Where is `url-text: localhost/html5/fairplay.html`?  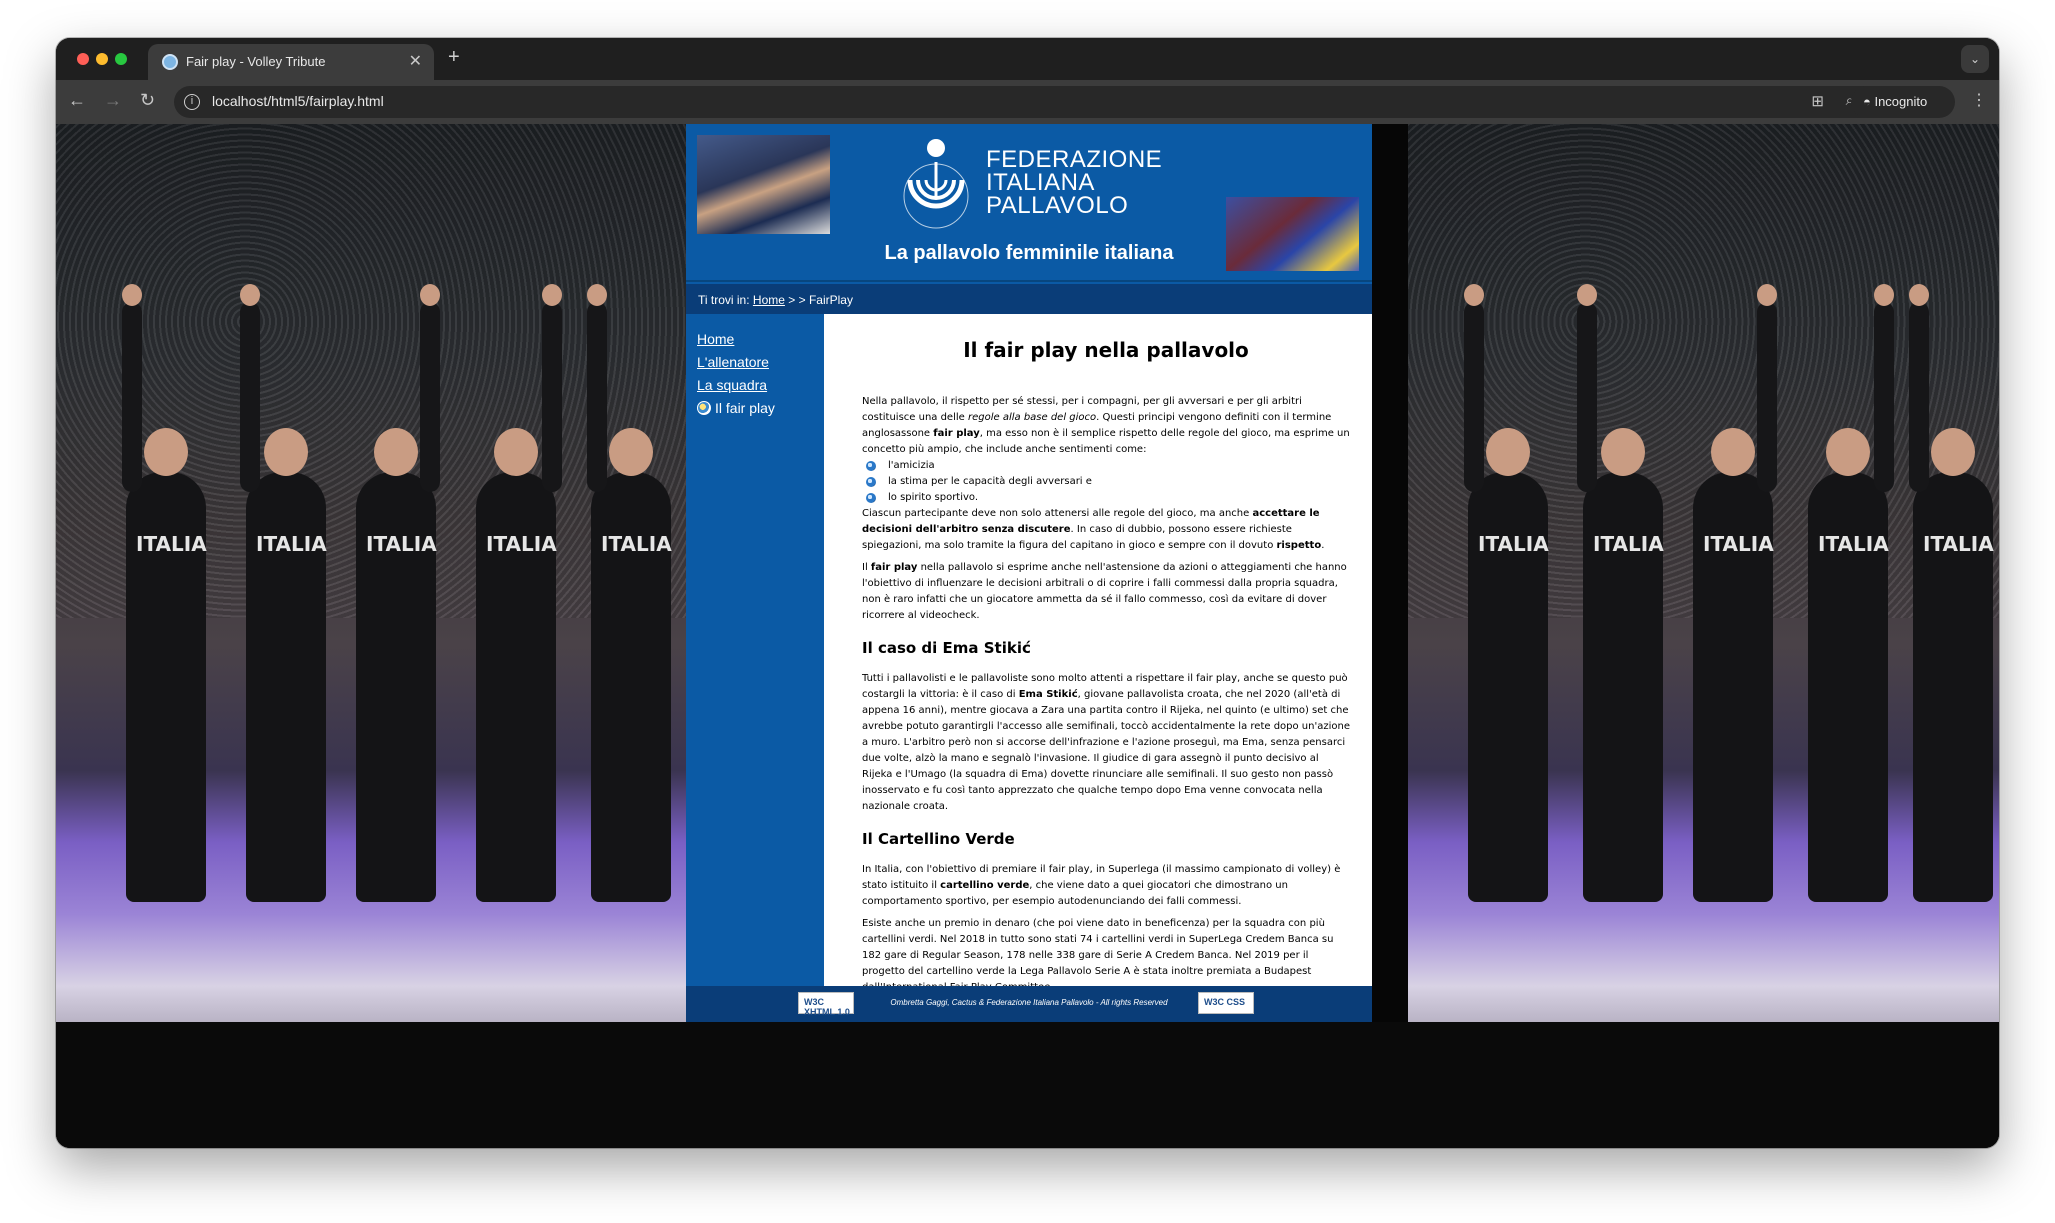 url-text: localhost/html5/fairplay.html is located at coordinates (298, 101).